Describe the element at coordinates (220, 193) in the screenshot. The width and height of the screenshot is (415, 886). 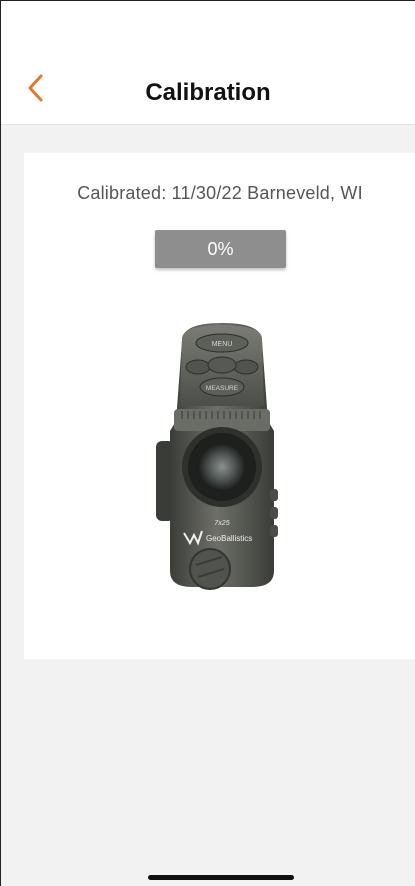
I see `calibration-status-text: Calibrated: 11/30/22 Barneveld, WI` at that location.